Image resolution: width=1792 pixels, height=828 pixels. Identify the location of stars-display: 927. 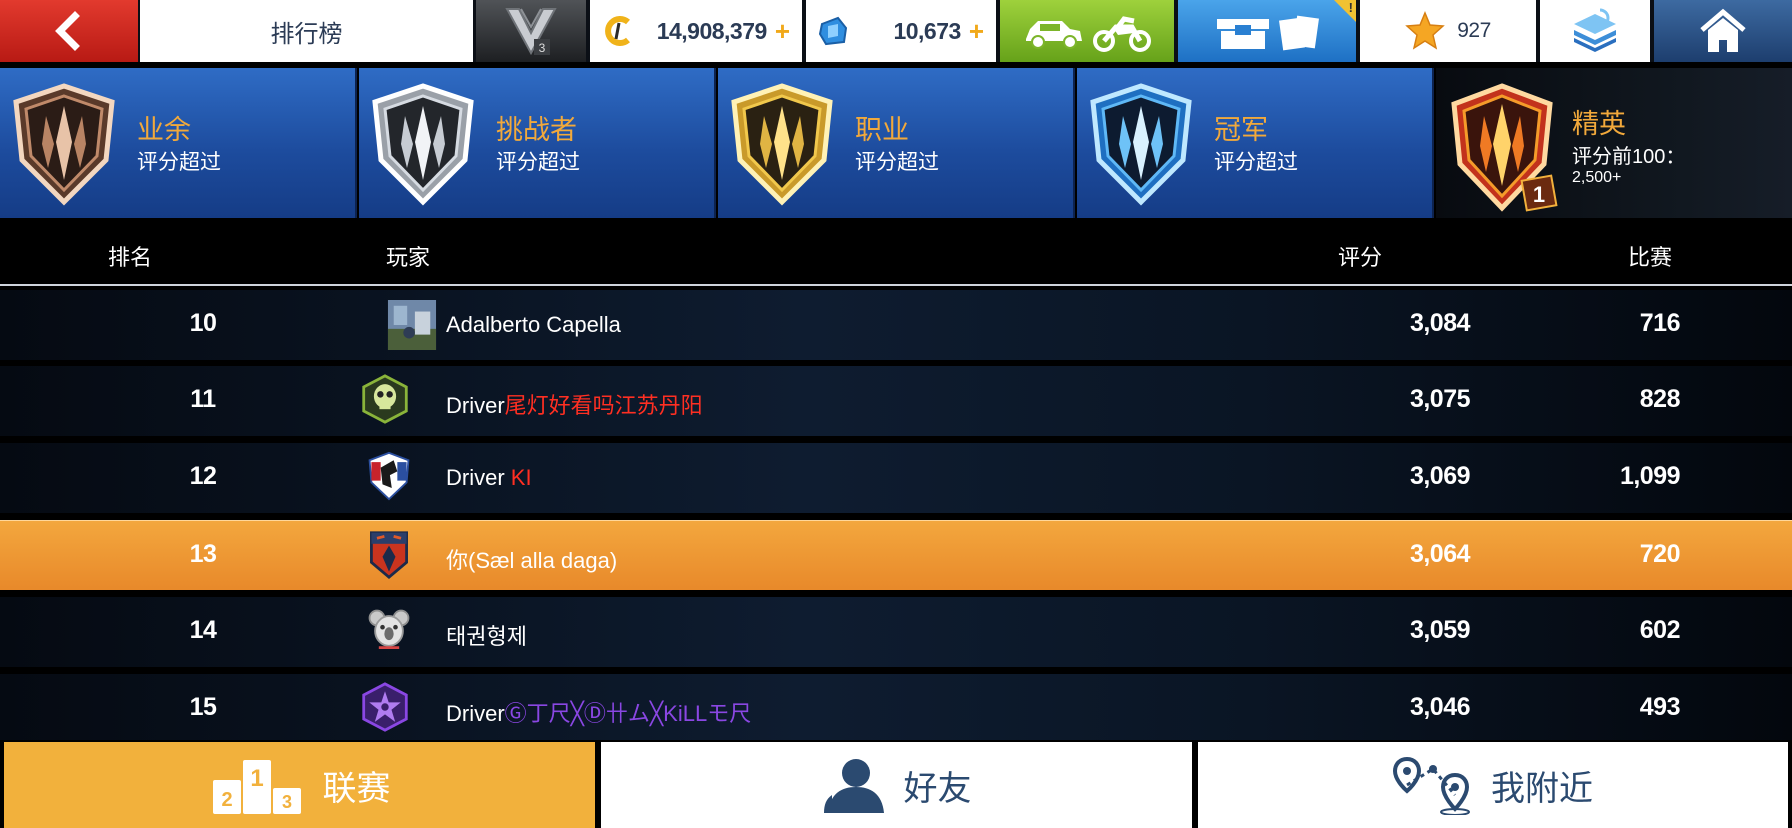
(1448, 31).